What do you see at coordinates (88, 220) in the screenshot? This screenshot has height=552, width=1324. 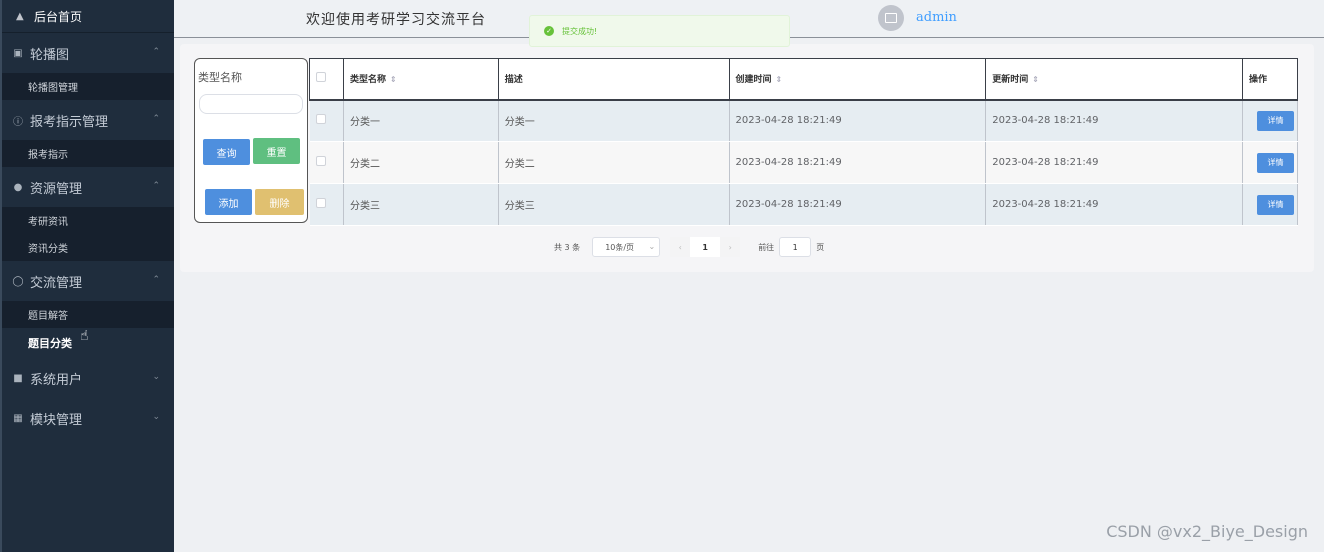 I see `sidebar-item-news: 考研资讯` at bounding box center [88, 220].